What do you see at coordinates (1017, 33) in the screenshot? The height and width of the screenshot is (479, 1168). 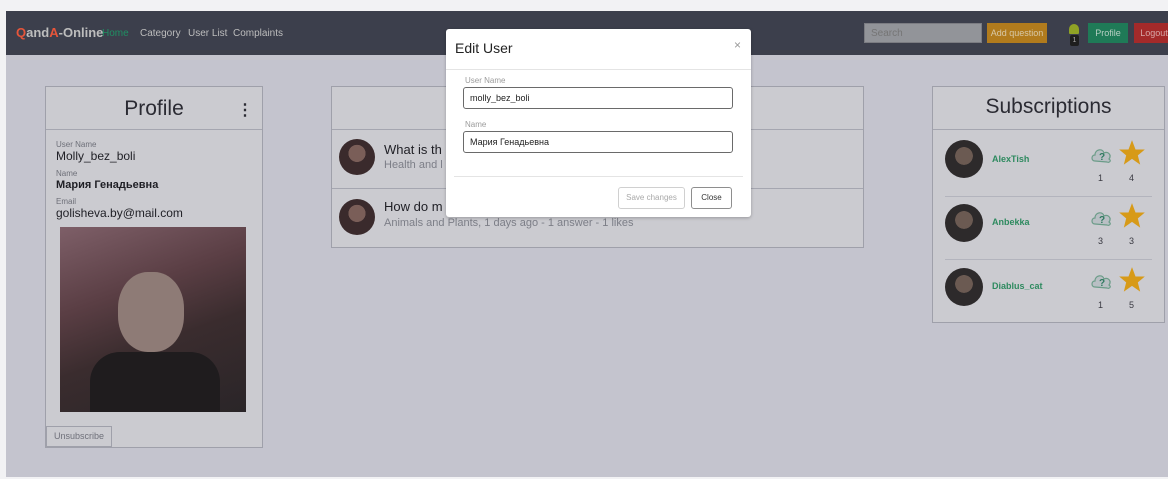 I see `add-question-button: Add question` at bounding box center [1017, 33].